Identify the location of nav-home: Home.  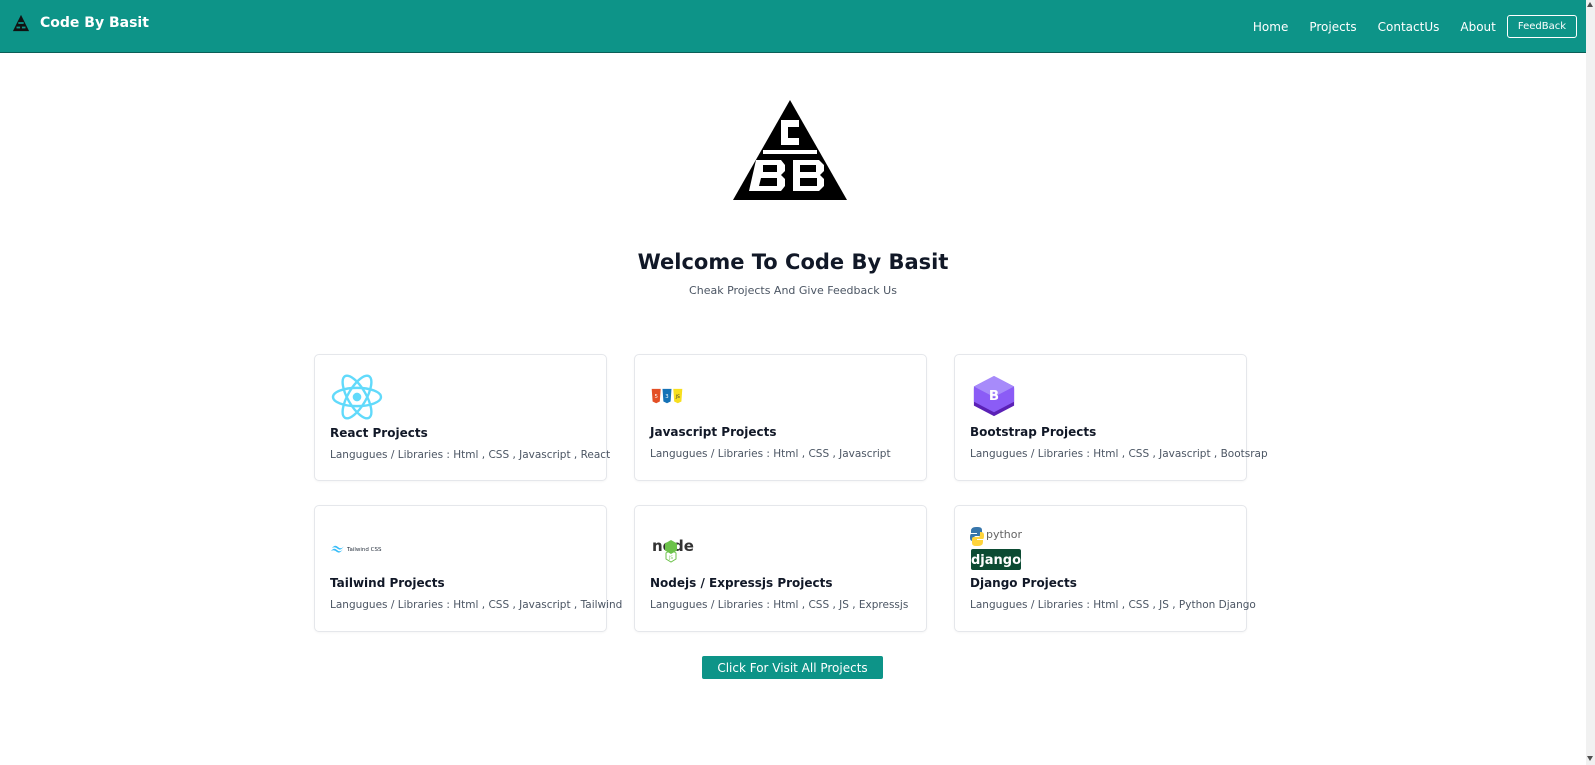
(1270, 27).